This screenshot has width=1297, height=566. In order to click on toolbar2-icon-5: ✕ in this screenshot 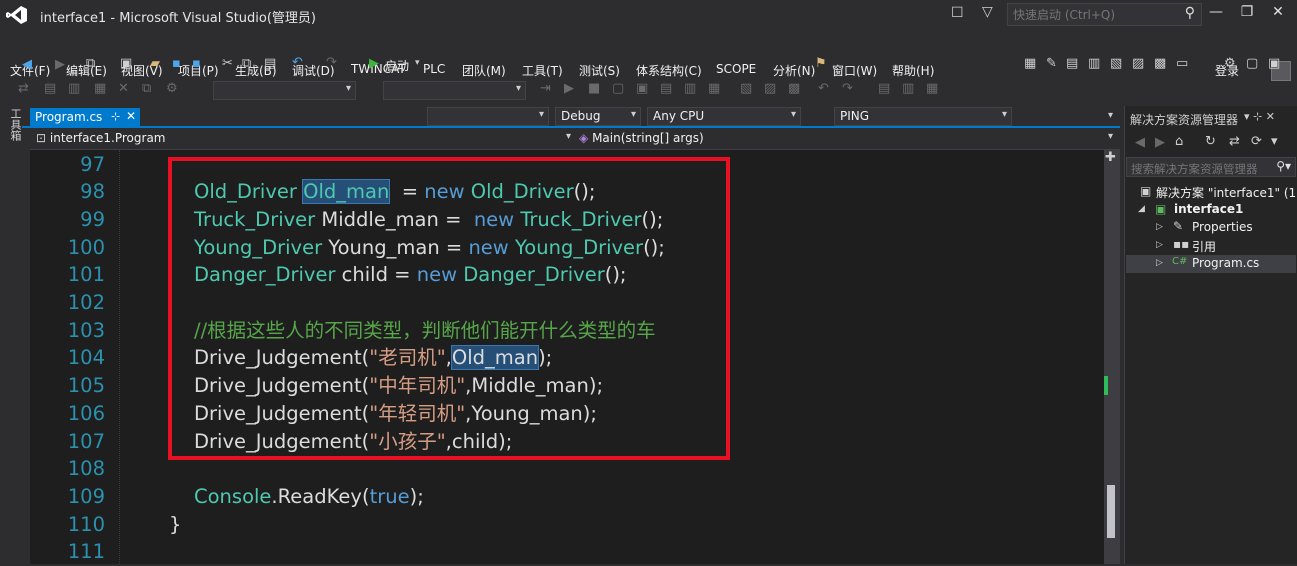, I will do `click(123, 88)`.